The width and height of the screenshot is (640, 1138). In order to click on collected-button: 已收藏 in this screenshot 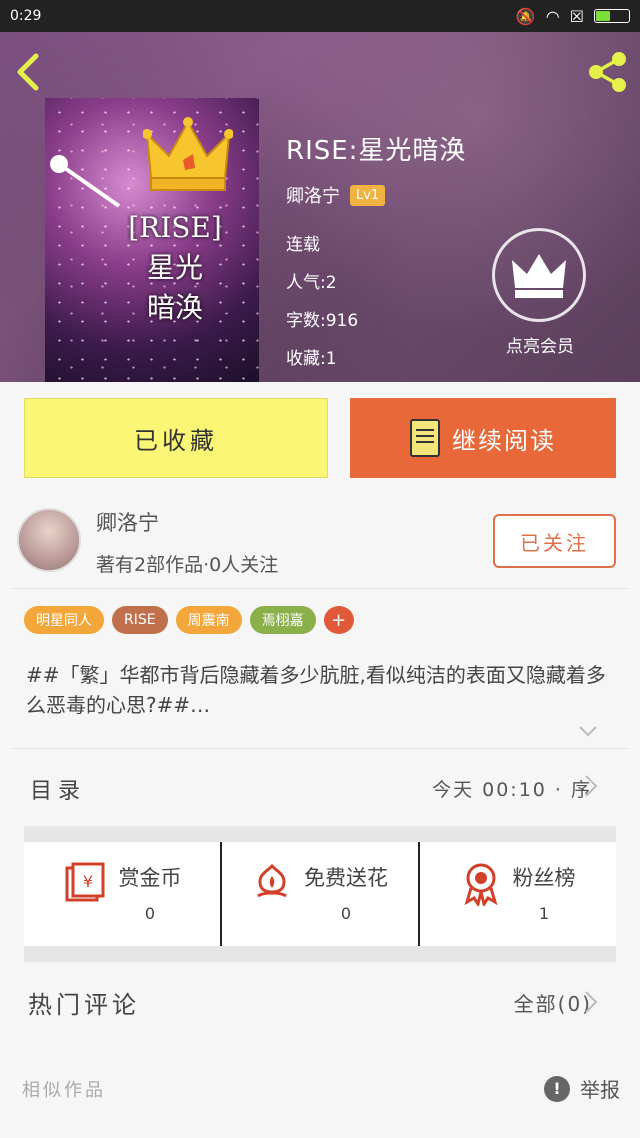, I will do `click(176, 438)`.